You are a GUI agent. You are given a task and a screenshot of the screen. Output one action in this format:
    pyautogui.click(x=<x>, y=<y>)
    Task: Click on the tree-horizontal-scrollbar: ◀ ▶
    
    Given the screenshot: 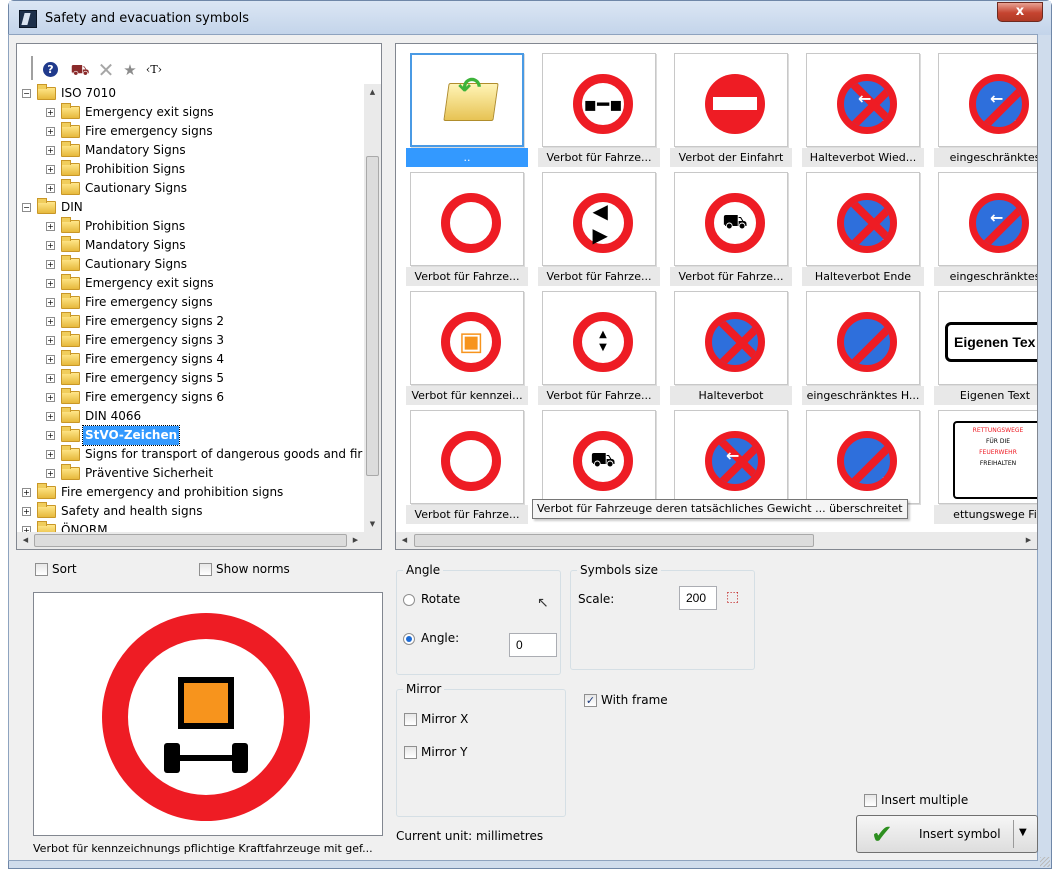 What is the action you would take?
    pyautogui.click(x=199, y=540)
    